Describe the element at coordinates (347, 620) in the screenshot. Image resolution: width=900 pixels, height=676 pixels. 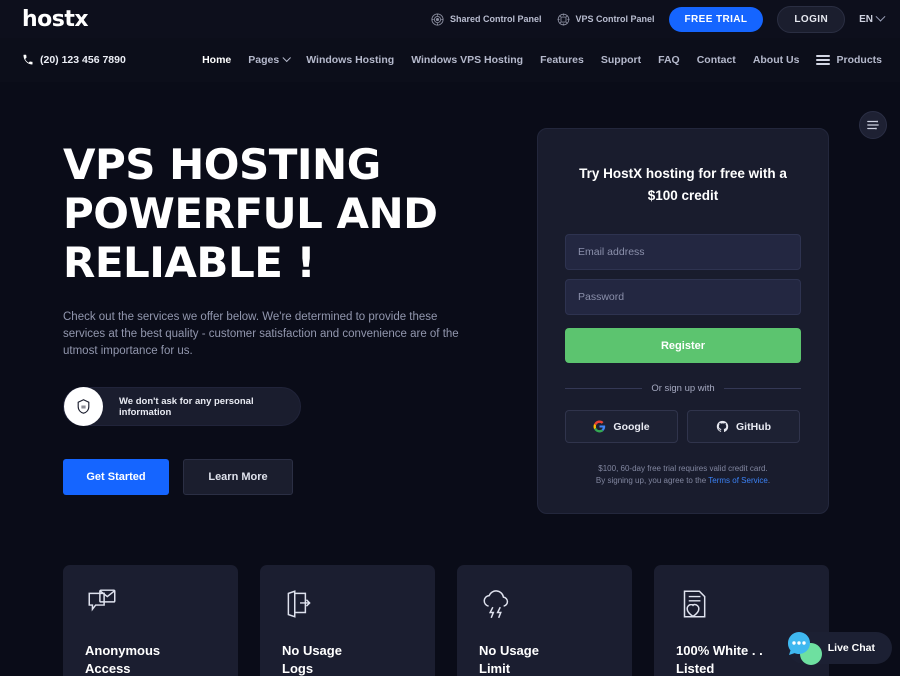
I see `feature-card-no-usage-logs: No Usage Logs` at that location.